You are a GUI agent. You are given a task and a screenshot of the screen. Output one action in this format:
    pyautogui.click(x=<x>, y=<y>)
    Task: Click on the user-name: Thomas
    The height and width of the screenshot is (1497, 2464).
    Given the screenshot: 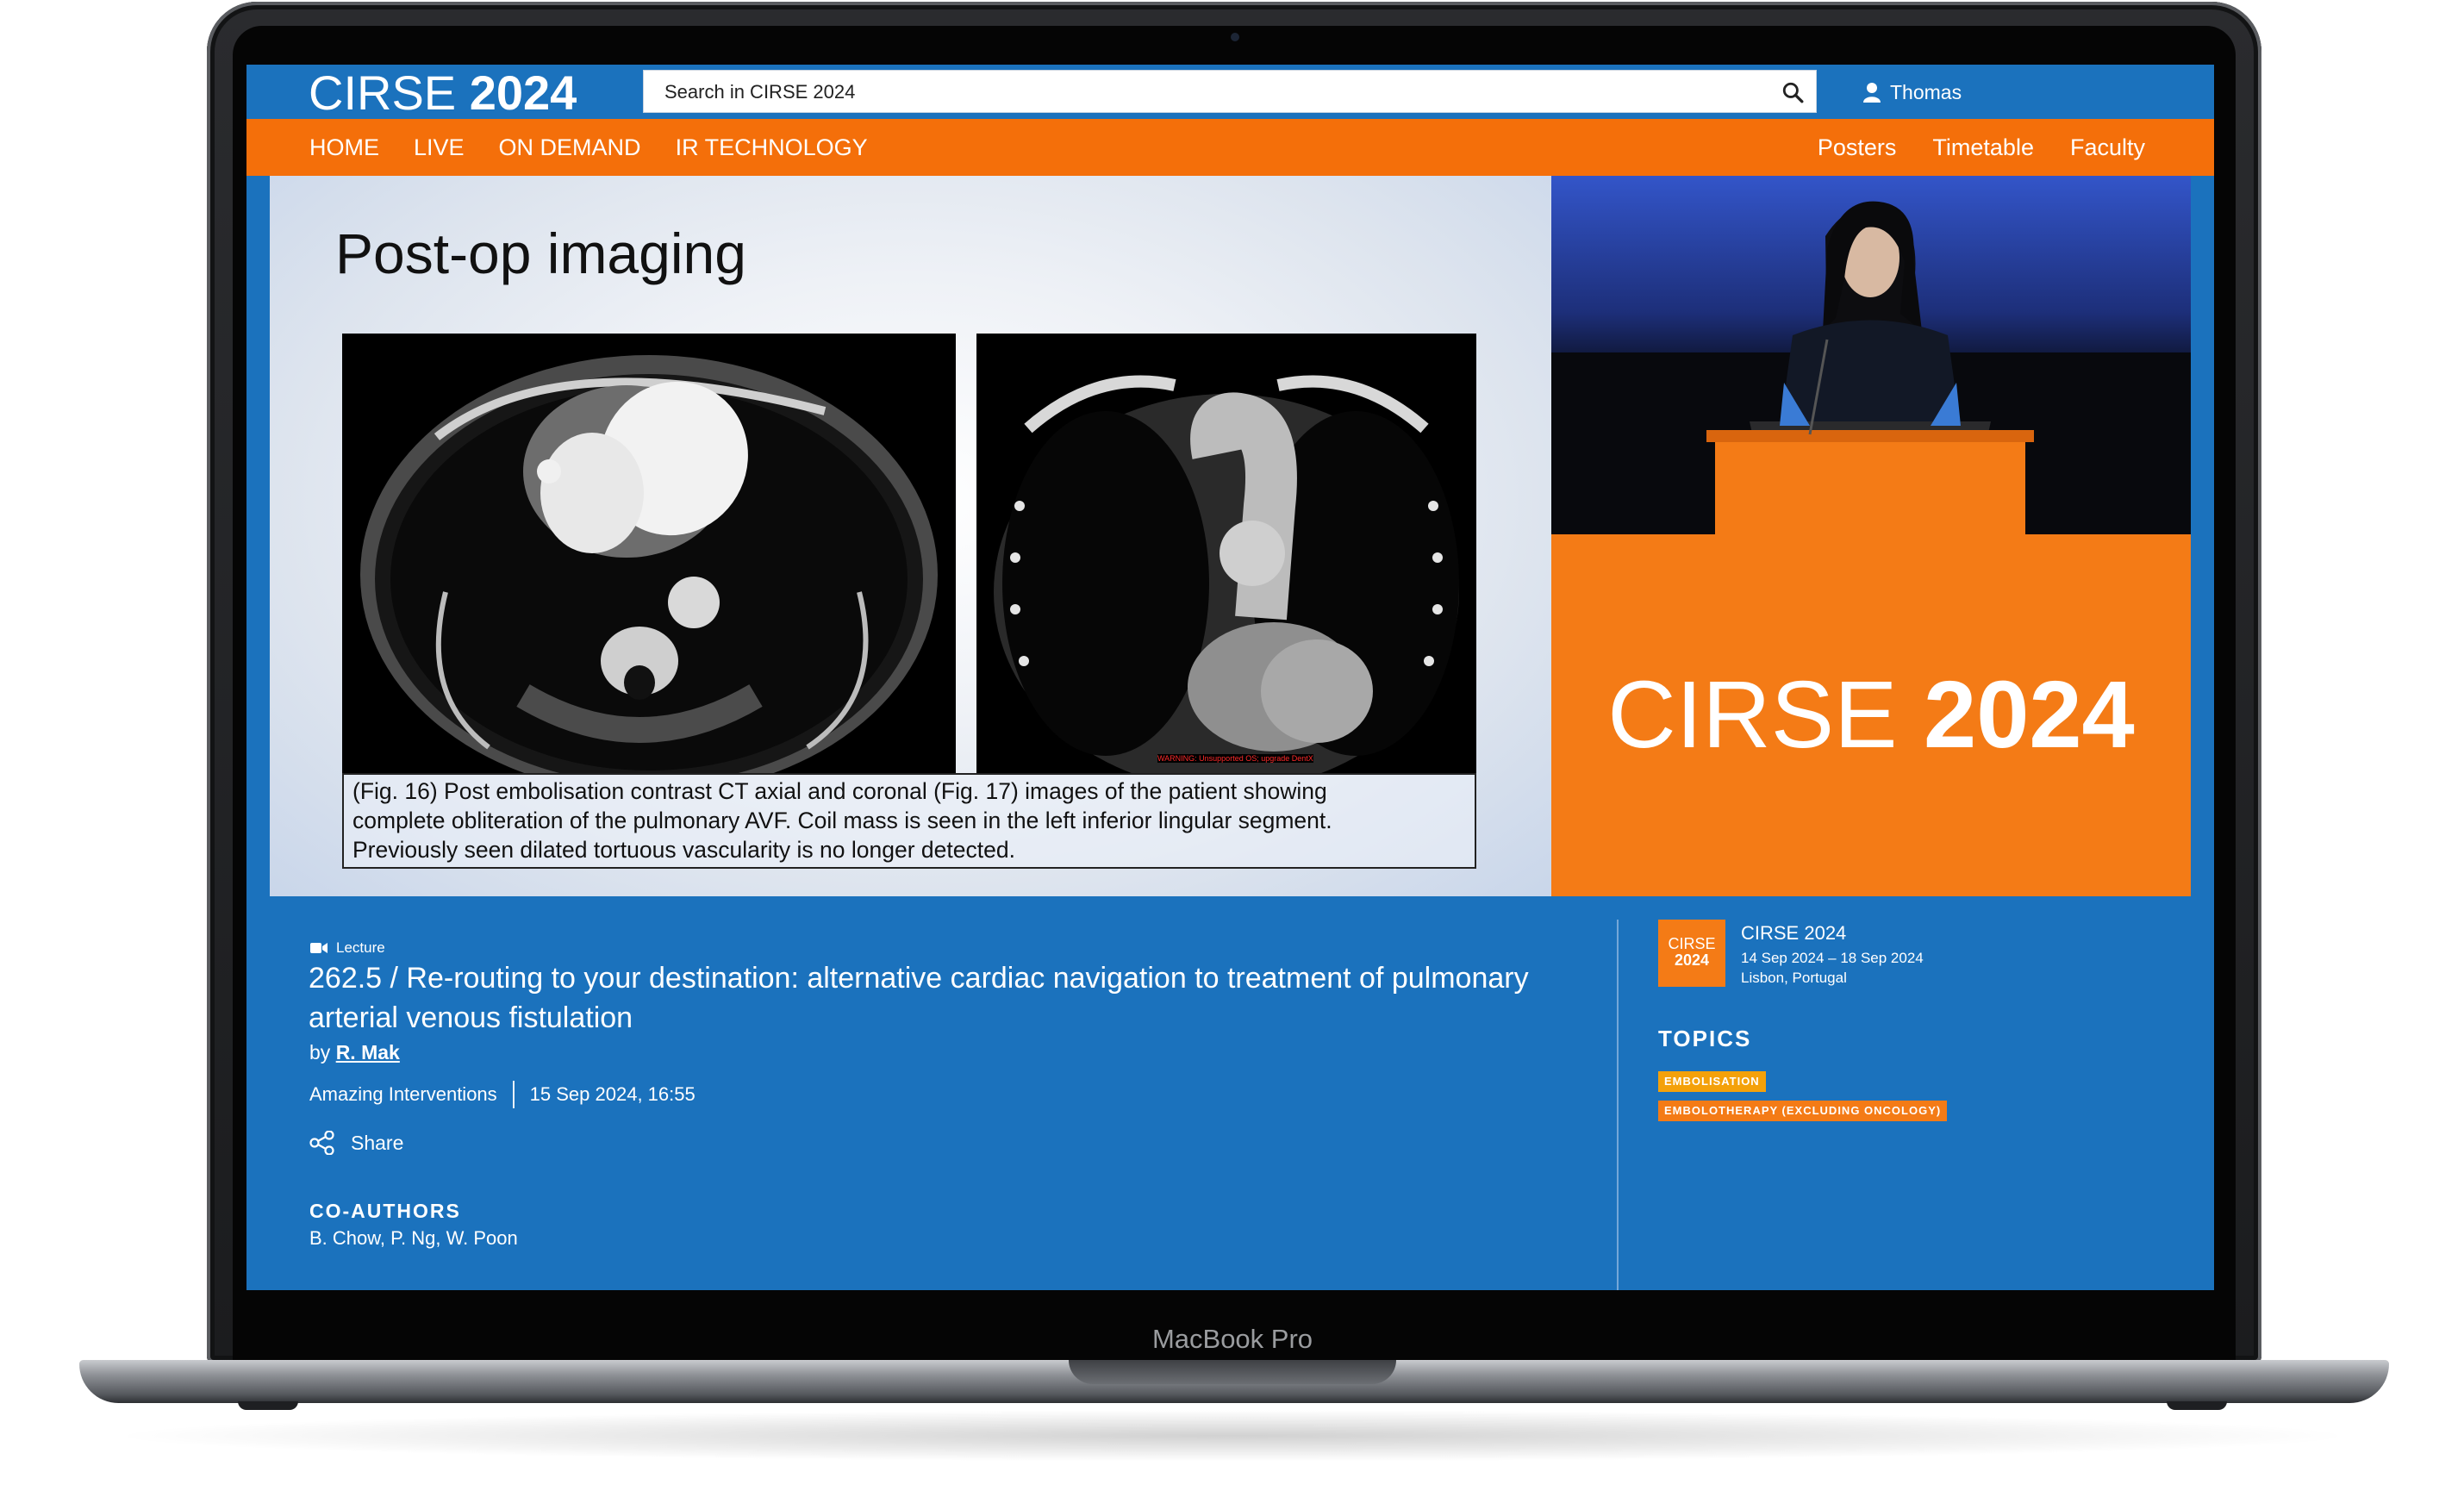 What is the action you would take?
    pyautogui.click(x=1926, y=91)
    